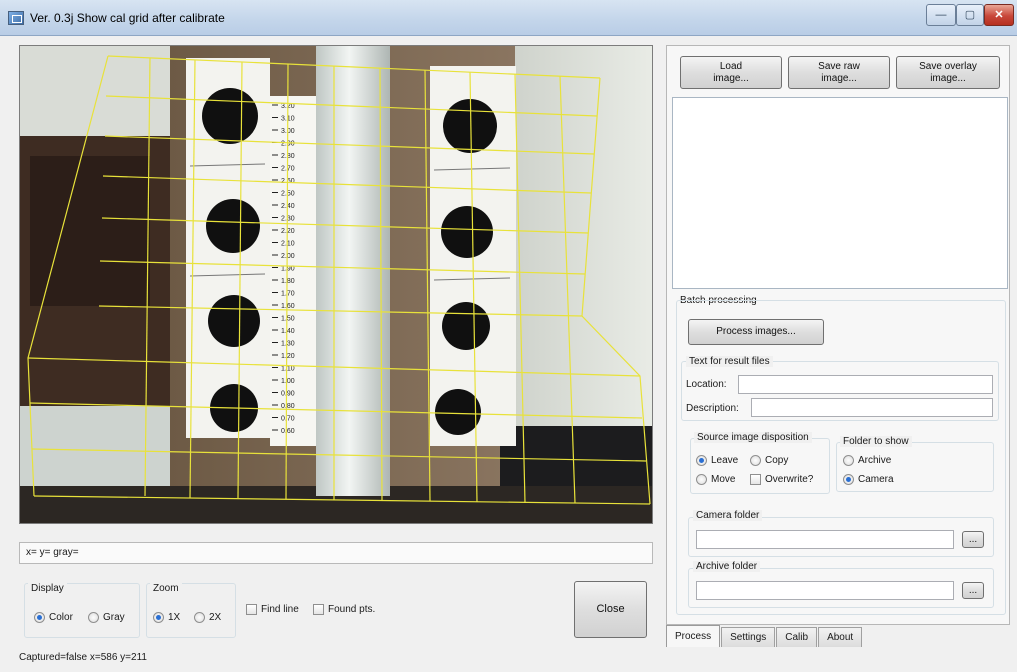 Image resolution: width=1017 pixels, height=672 pixels. I want to click on scale-label: 0.70, so click(288, 419).